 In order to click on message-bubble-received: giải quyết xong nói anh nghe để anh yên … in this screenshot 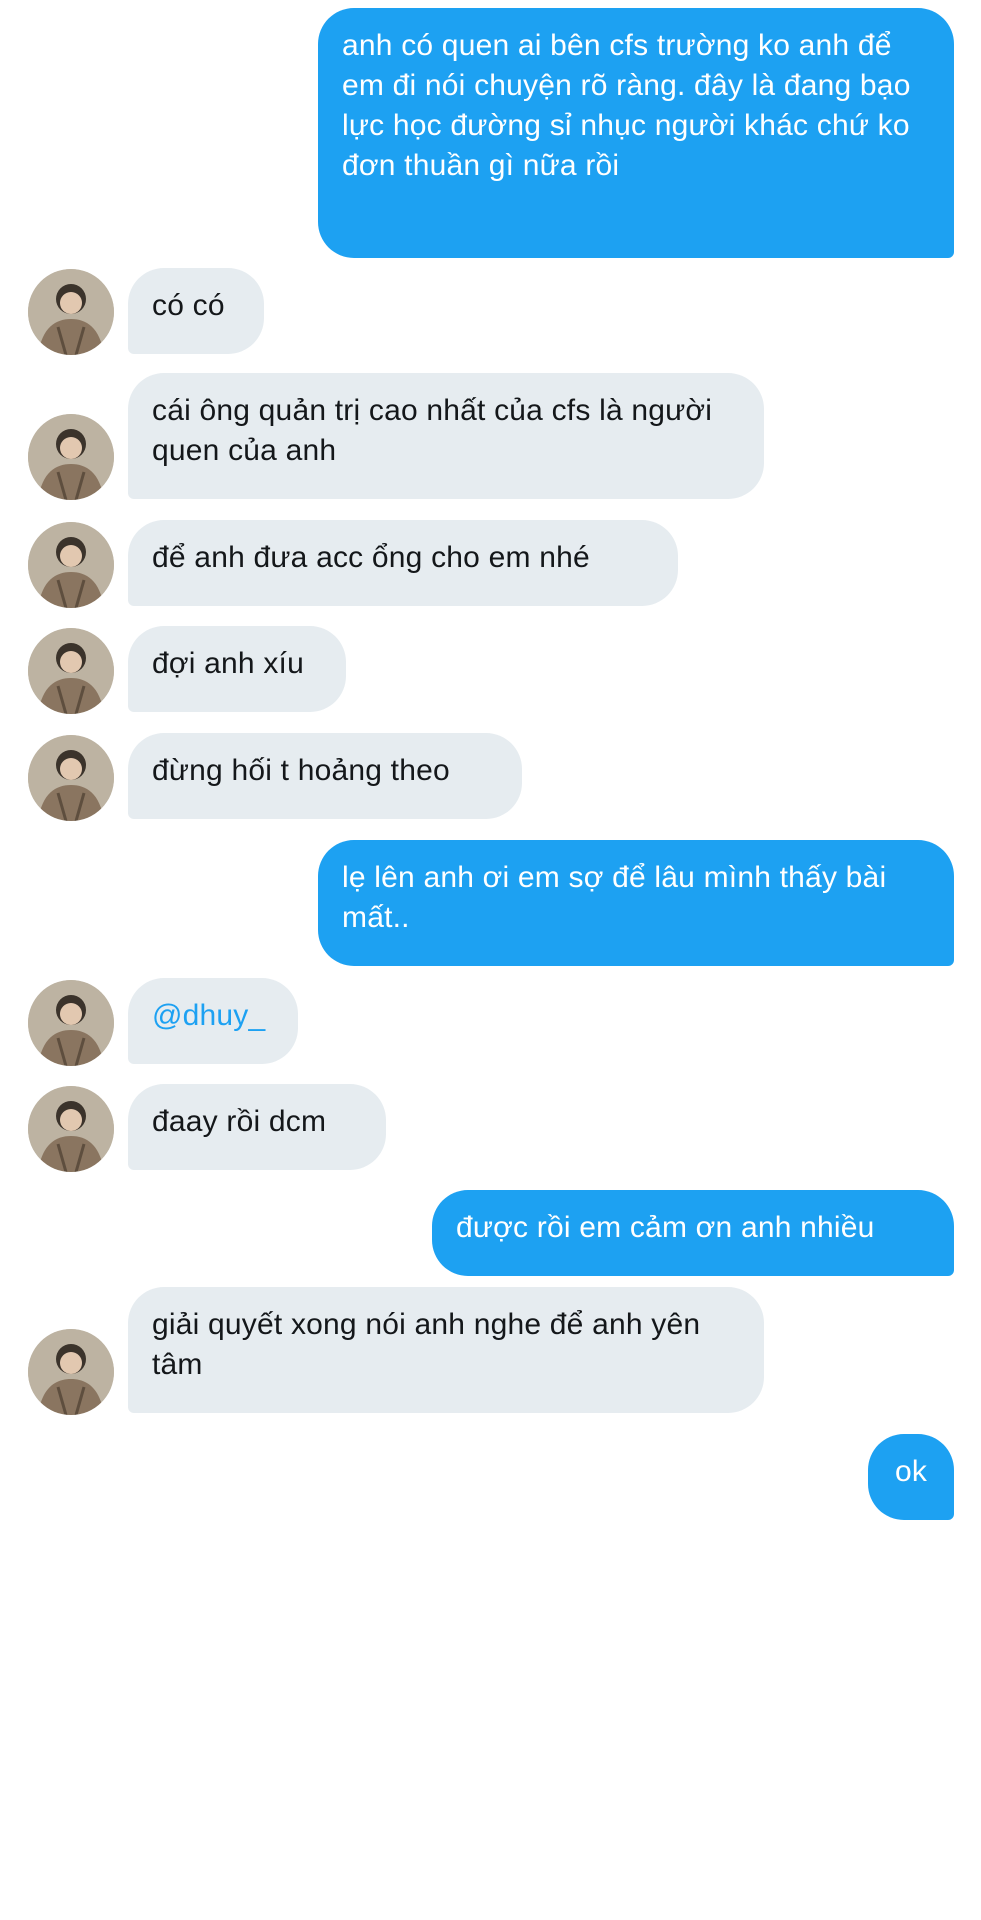, I will do `click(446, 1350)`.